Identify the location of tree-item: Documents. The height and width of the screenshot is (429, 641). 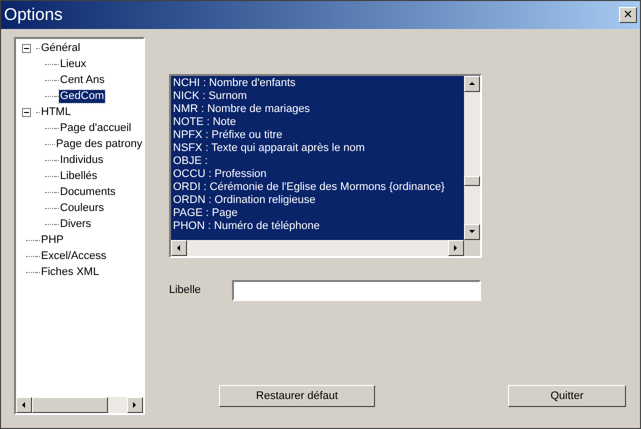
(88, 192).